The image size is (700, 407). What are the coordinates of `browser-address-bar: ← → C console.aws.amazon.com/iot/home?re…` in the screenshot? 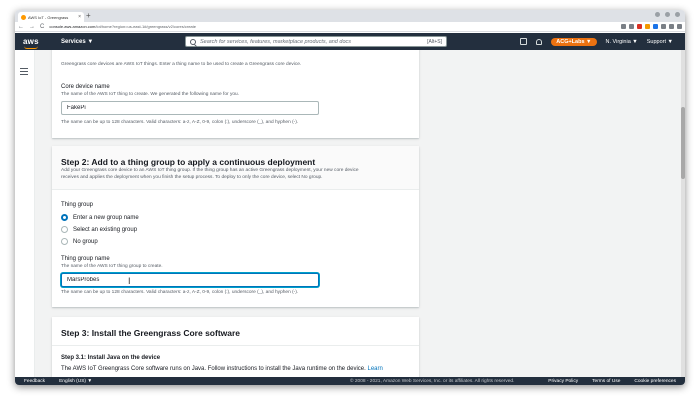 It's located at (350, 27).